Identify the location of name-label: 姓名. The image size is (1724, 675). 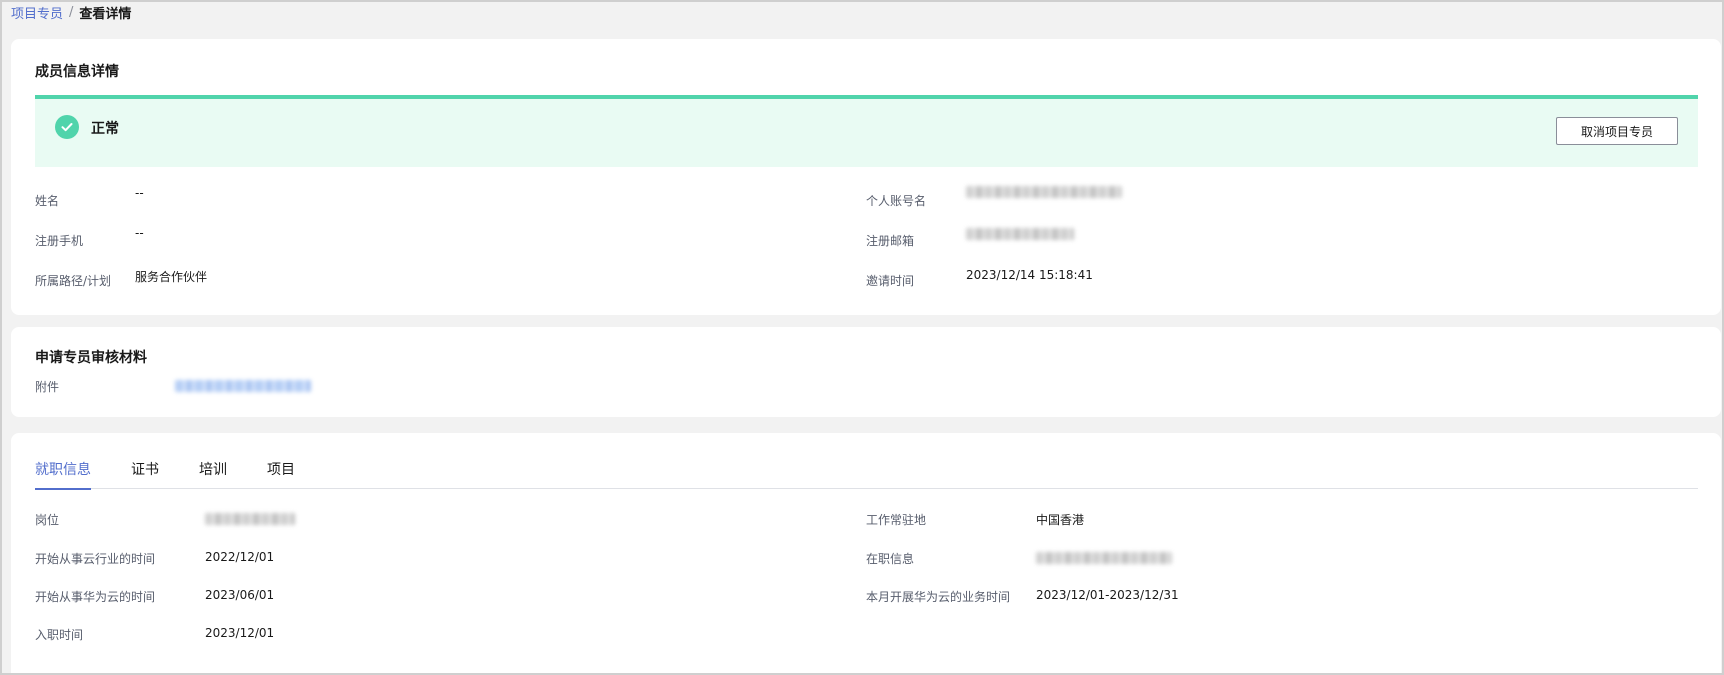
(47, 201).